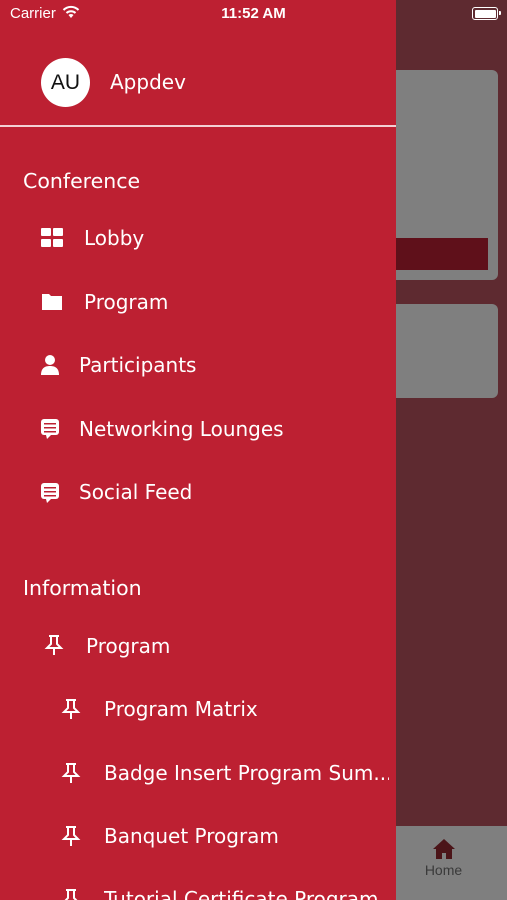  Describe the element at coordinates (65, 82) in the screenshot. I see `avatar: AU` at that location.